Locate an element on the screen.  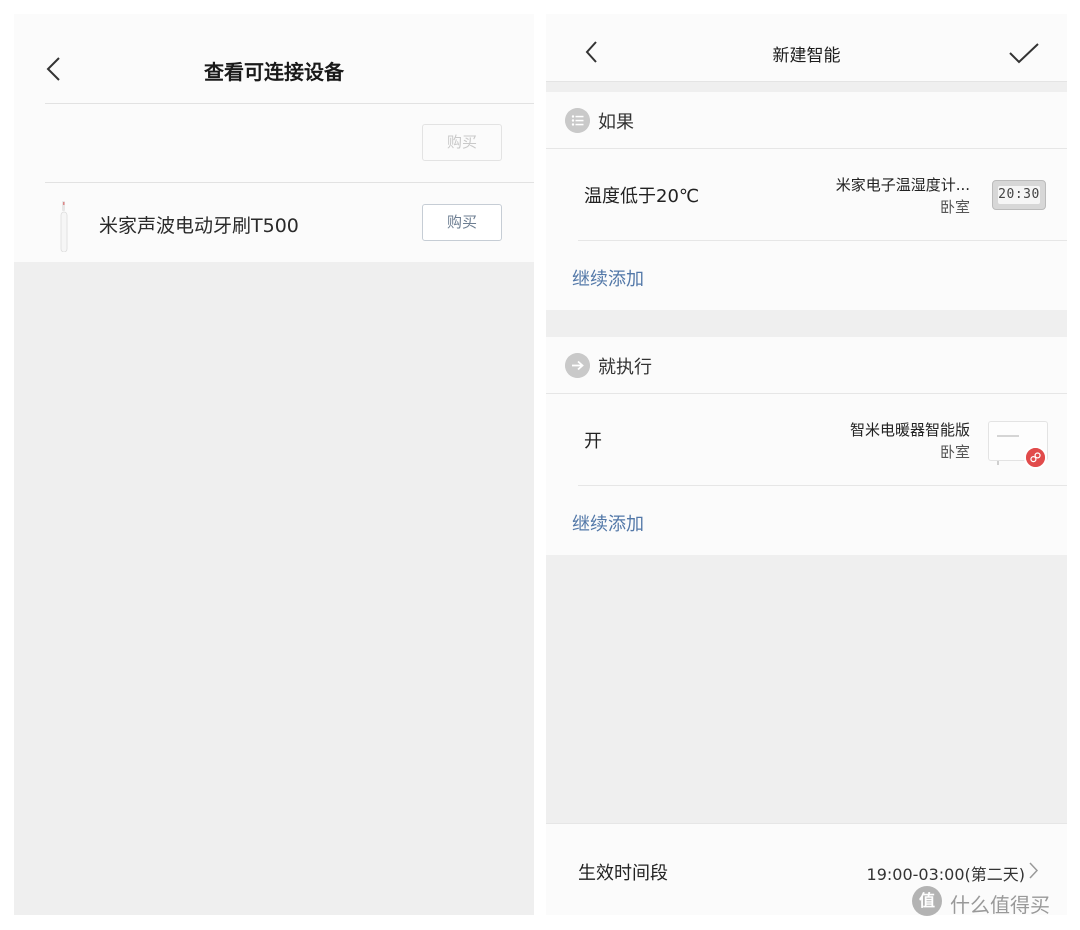
action-text: 开 is located at coordinates (593, 441).